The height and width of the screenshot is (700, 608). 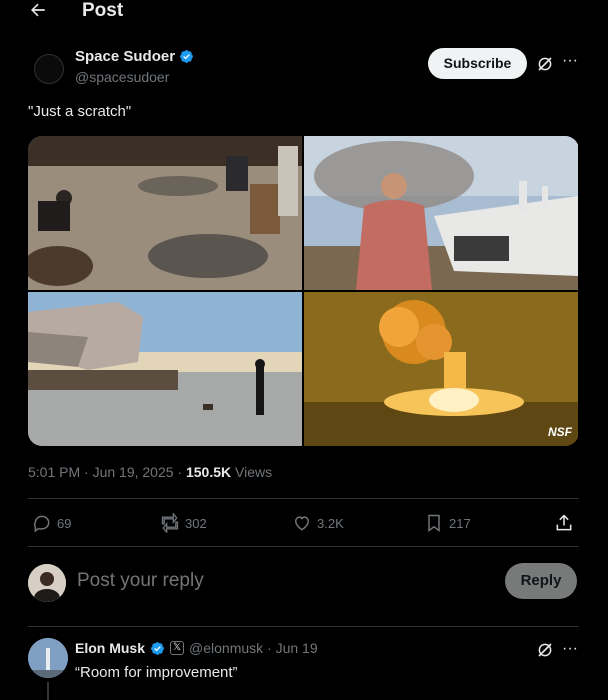 What do you see at coordinates (196, 523) in the screenshot?
I see `repost-count: 302` at bounding box center [196, 523].